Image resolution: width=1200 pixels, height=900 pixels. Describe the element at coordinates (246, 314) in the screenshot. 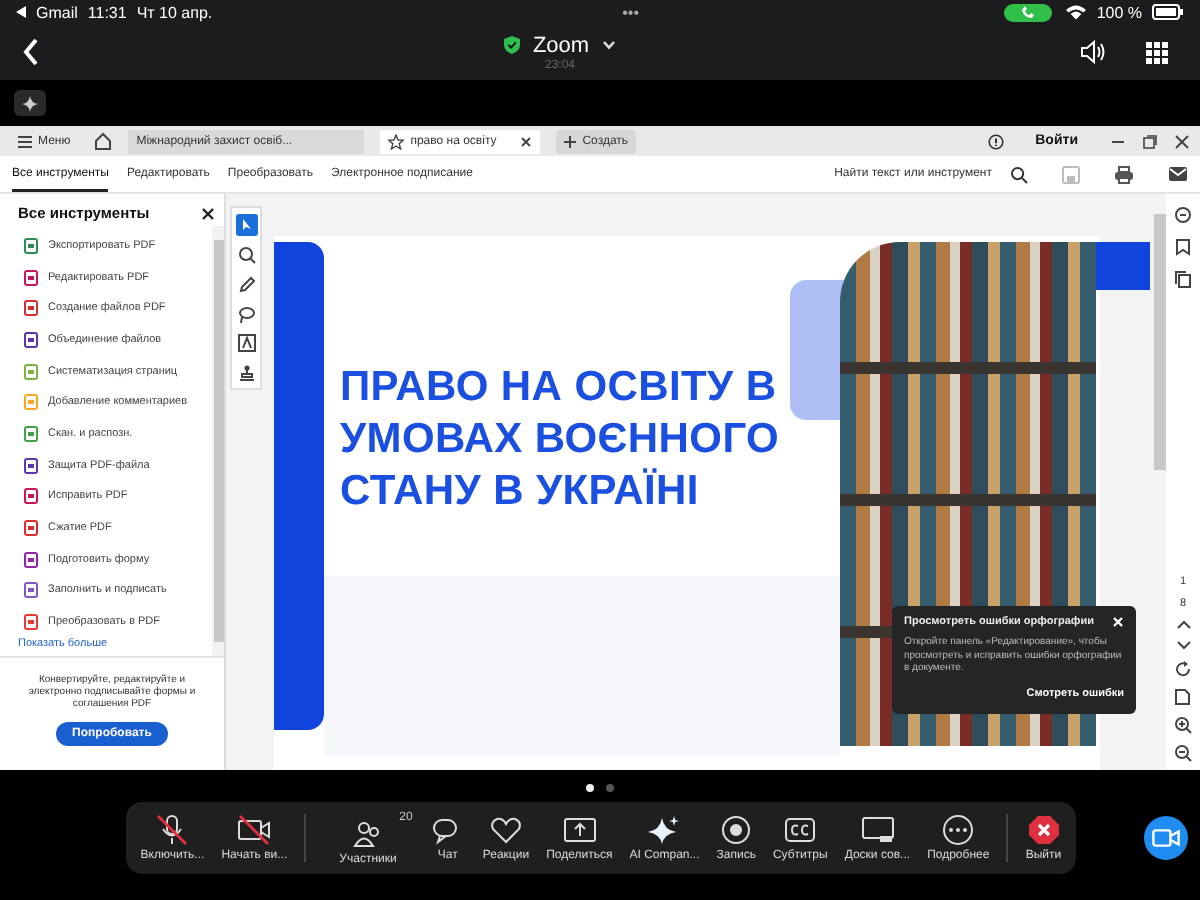

I see `lasso-icon` at that location.